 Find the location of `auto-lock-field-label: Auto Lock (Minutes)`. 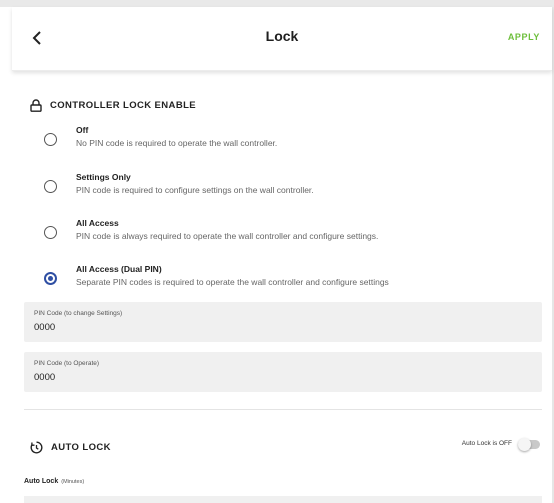

auto-lock-field-label: Auto Lock (Minutes) is located at coordinates (54, 481).